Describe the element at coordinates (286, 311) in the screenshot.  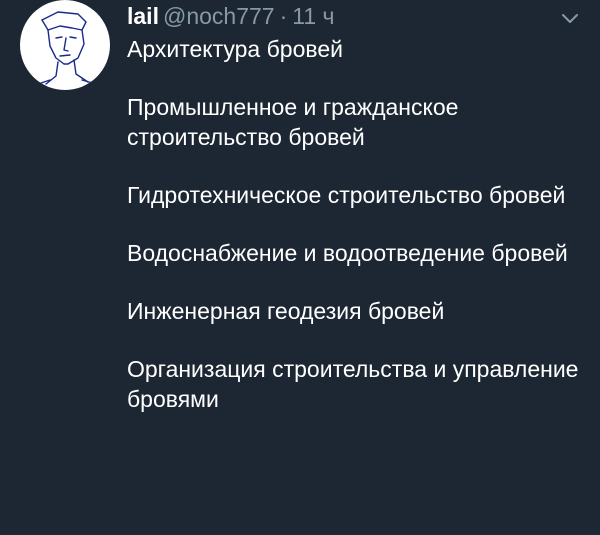
I see `tweet-line: Инженерная геодезия бровей` at that location.